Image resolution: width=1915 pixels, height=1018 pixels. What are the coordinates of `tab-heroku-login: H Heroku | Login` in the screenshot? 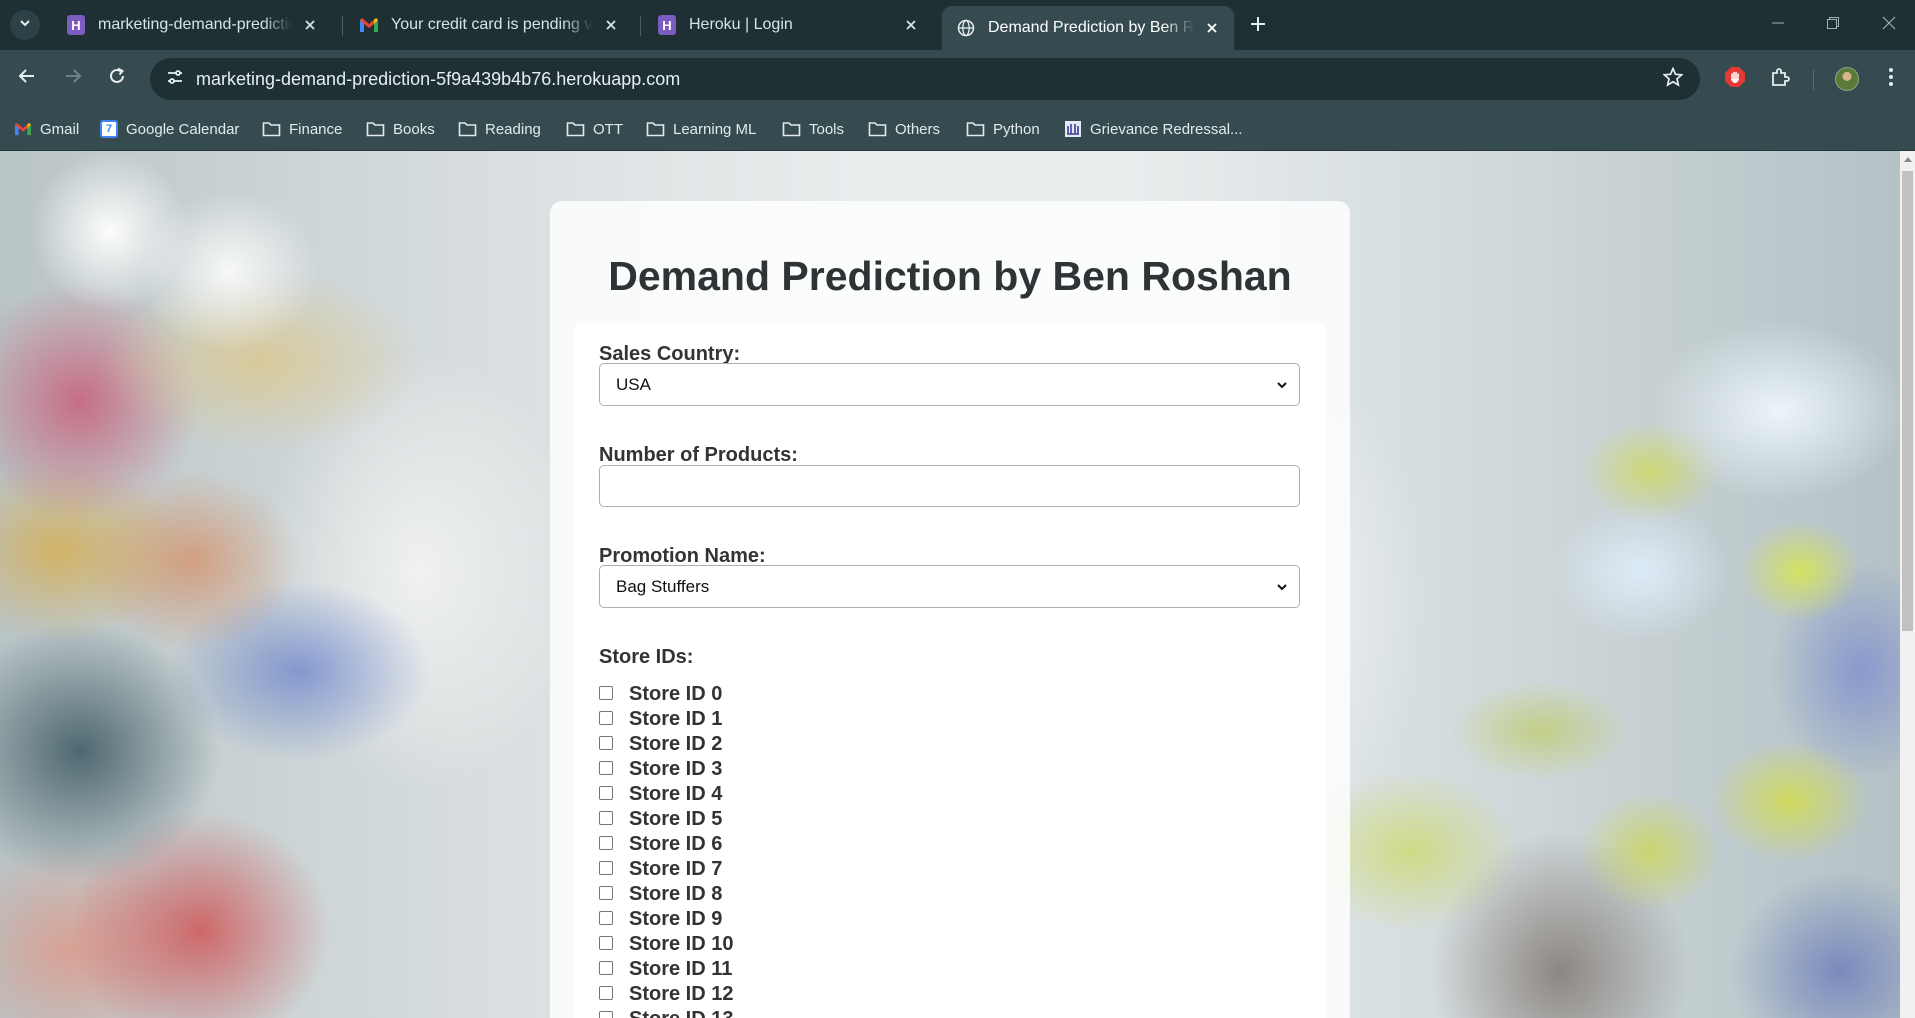 It's located at (788, 25).